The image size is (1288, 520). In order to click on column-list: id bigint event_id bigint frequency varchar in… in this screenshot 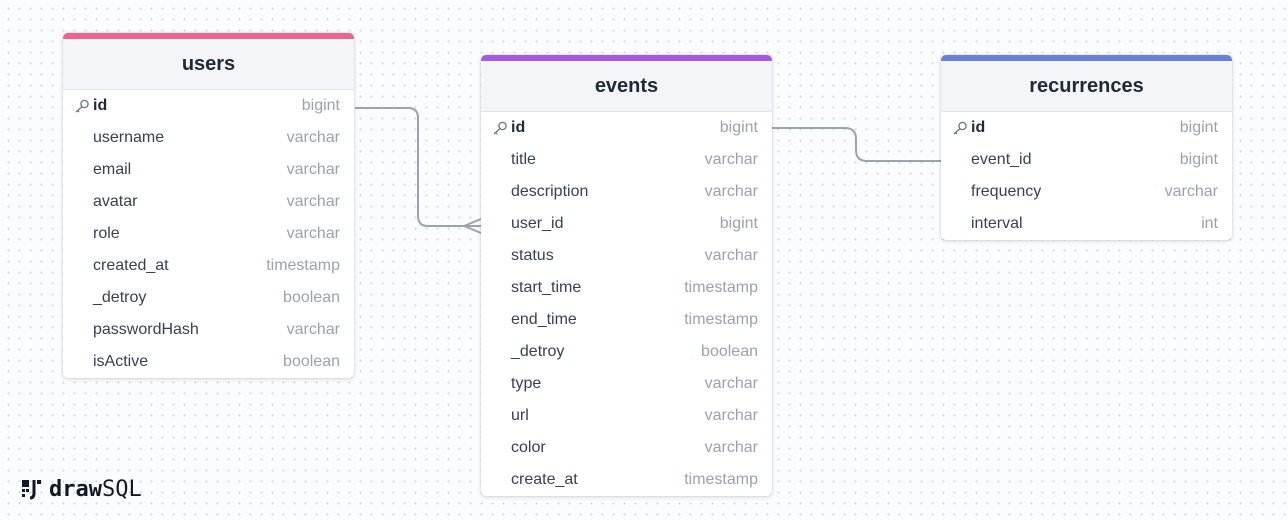, I will do `click(1086, 176)`.